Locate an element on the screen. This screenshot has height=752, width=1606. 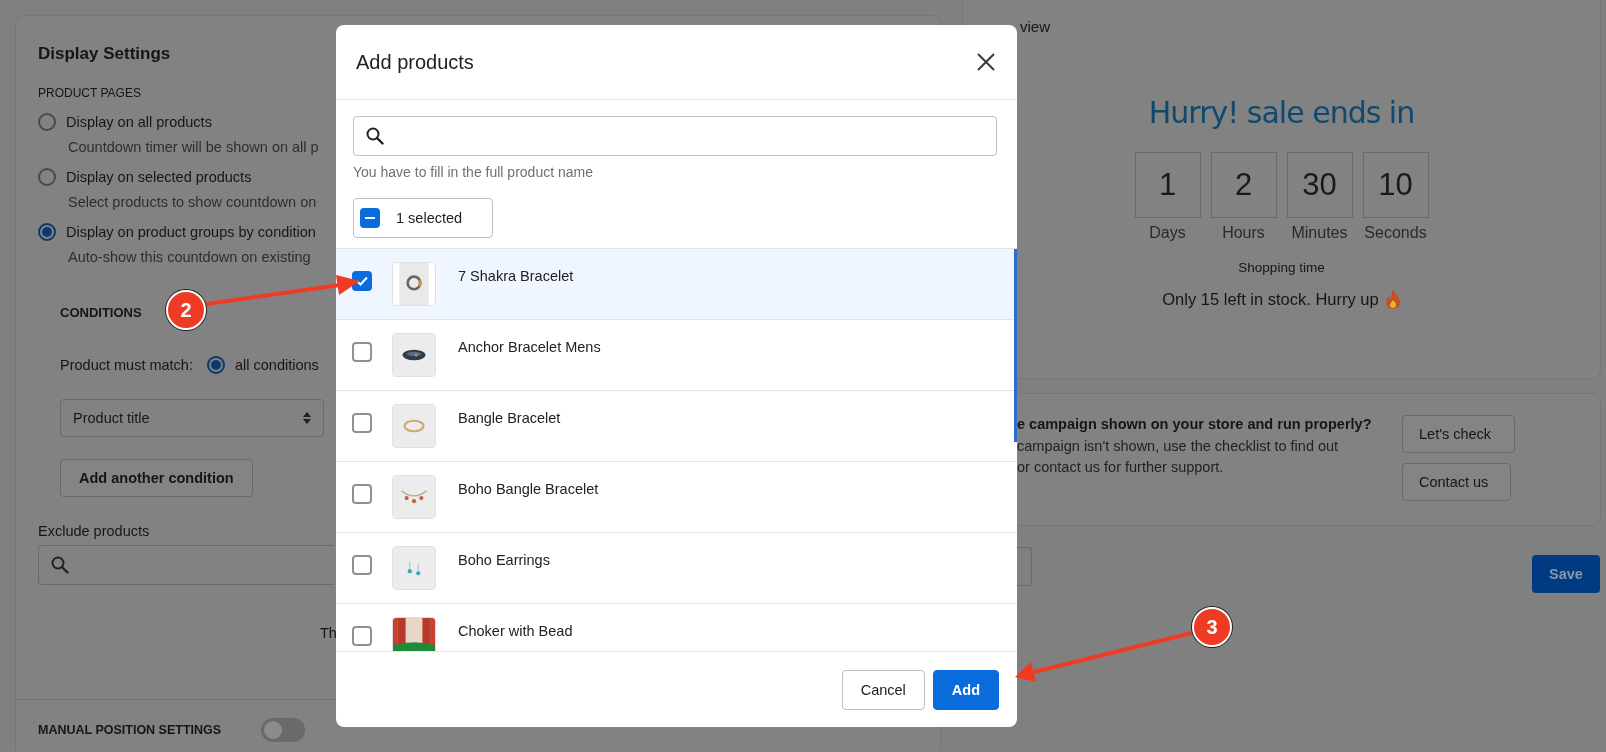
add-condition-button: Add another condition is located at coordinates (156, 478).